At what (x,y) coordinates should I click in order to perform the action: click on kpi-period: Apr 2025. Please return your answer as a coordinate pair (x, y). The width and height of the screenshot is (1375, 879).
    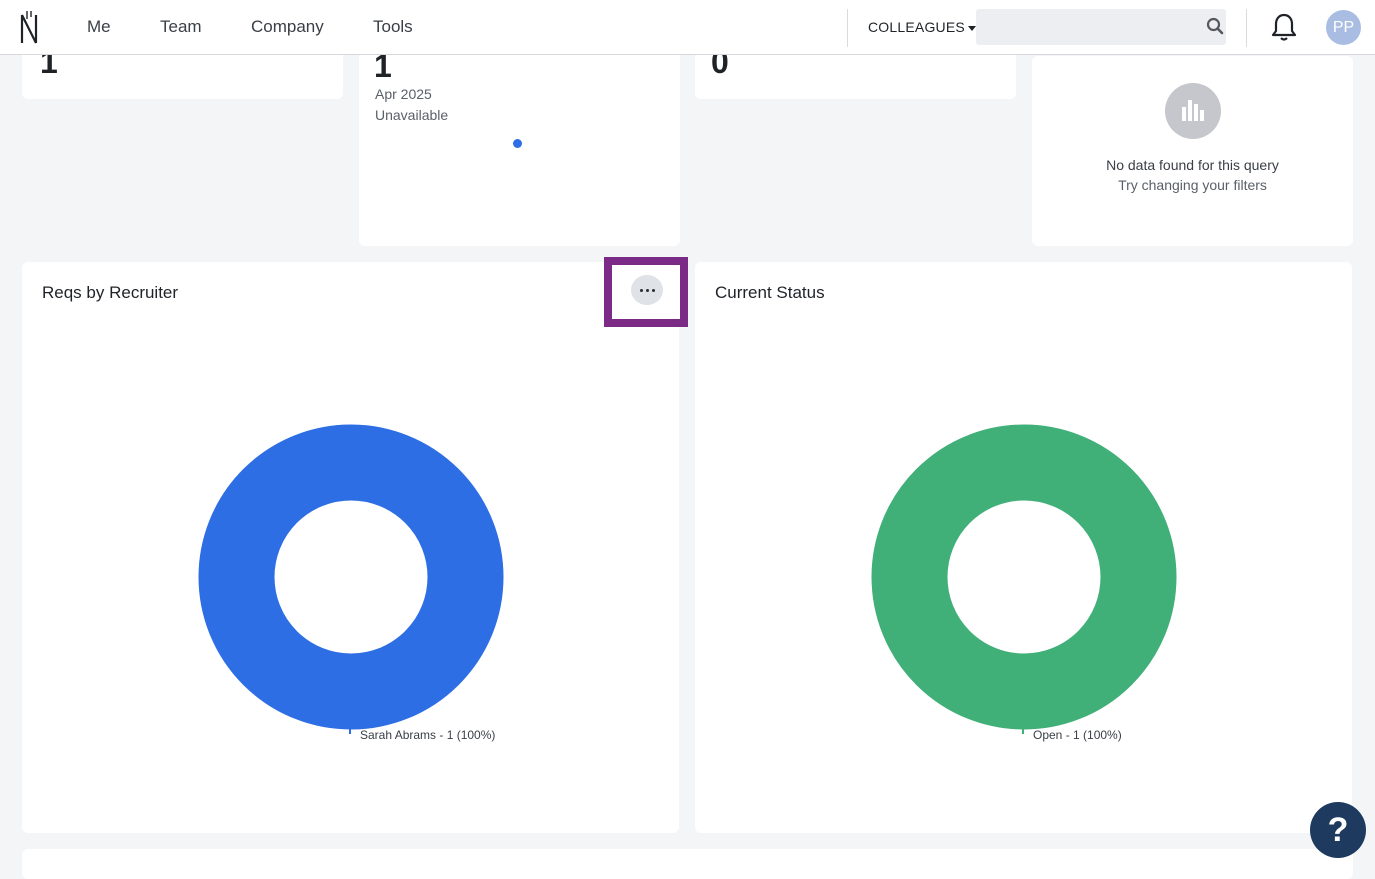
    Looking at the image, I should click on (403, 94).